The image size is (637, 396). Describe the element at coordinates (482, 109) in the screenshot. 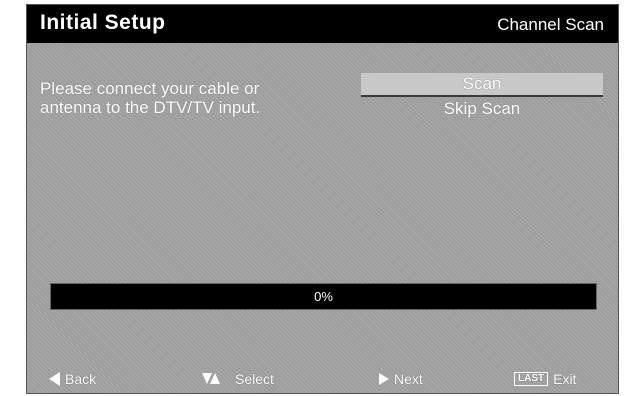

I see `skip-scan-button: Skip Scan` at that location.